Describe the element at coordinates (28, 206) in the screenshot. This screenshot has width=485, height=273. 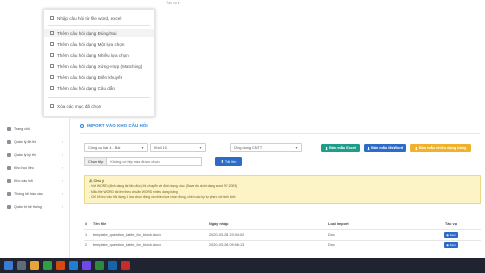
I see `sidebar-item-label: Quản trị hệ thống` at that location.